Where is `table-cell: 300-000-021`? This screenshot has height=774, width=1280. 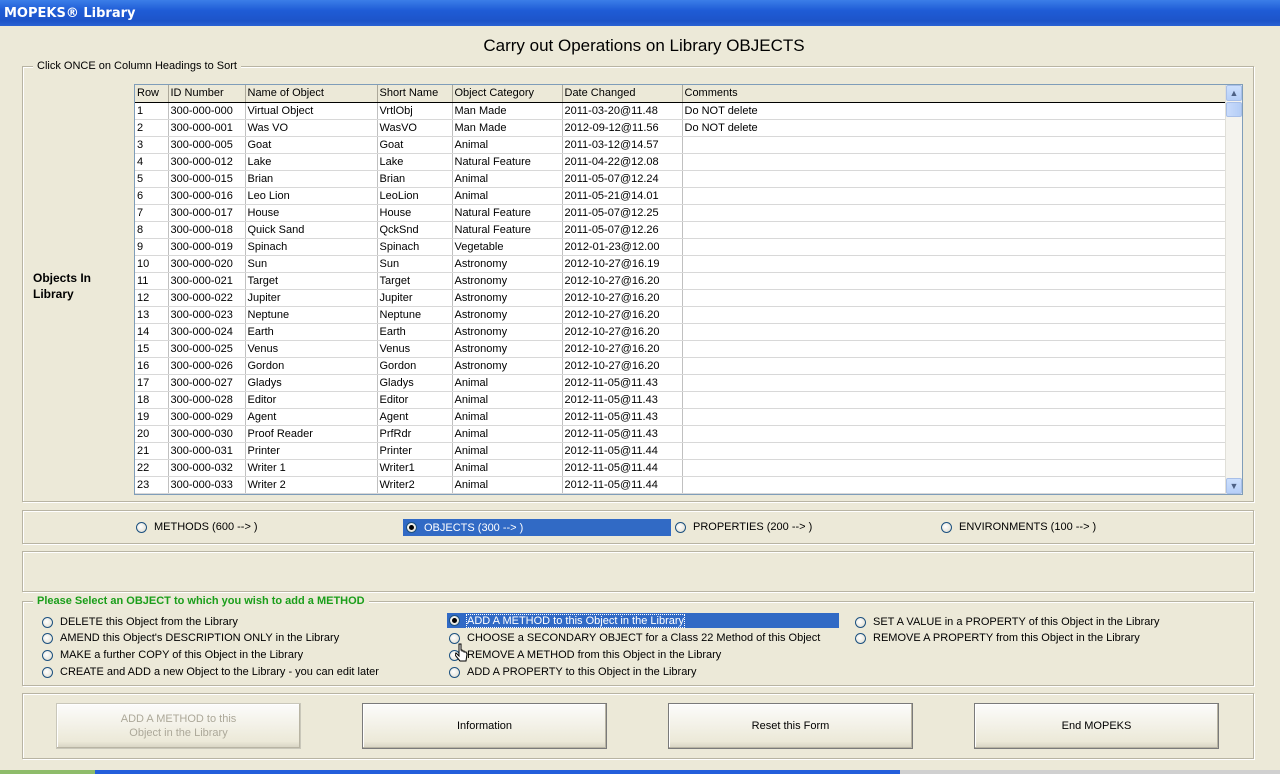
table-cell: 300-000-021 is located at coordinates (207, 281).